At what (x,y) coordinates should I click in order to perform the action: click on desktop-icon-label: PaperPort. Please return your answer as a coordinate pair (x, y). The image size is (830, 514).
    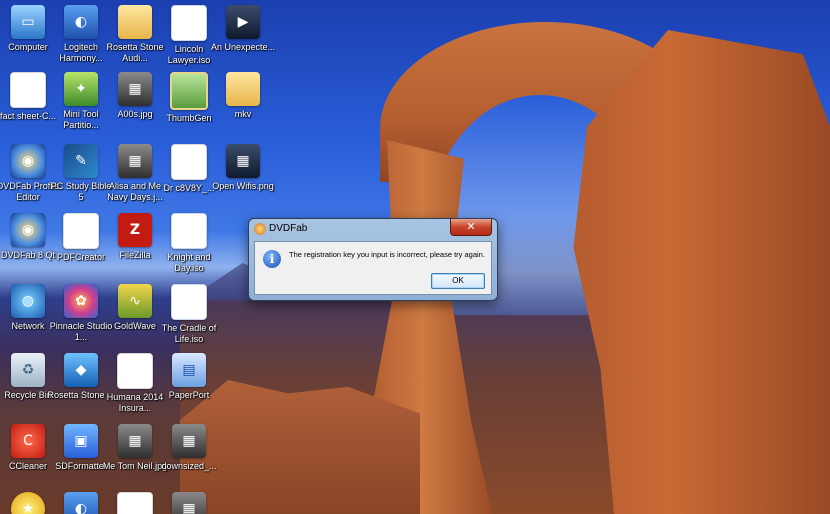
    Looking at the image, I should click on (189, 395).